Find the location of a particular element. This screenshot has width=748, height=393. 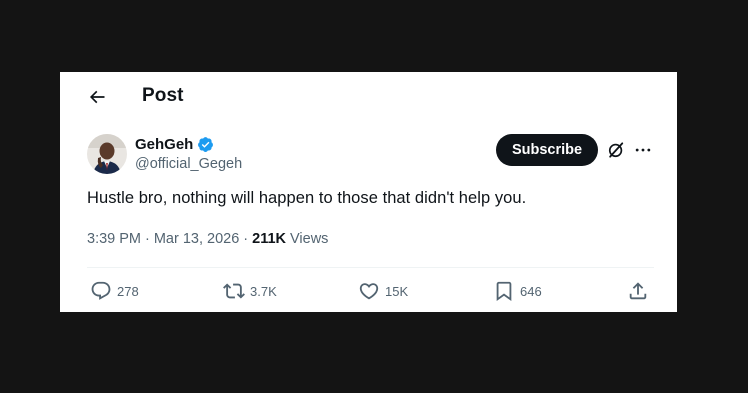

page-title: Post is located at coordinates (163, 95).